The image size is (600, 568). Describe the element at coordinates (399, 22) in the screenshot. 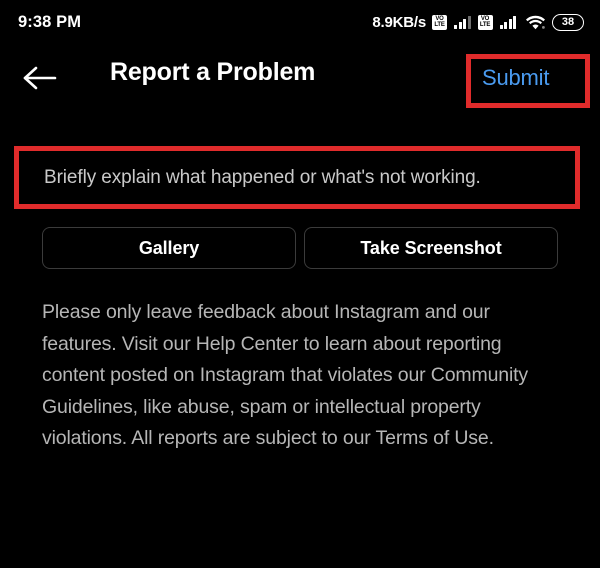

I see `network-speed-label: 8.9KB/s` at that location.